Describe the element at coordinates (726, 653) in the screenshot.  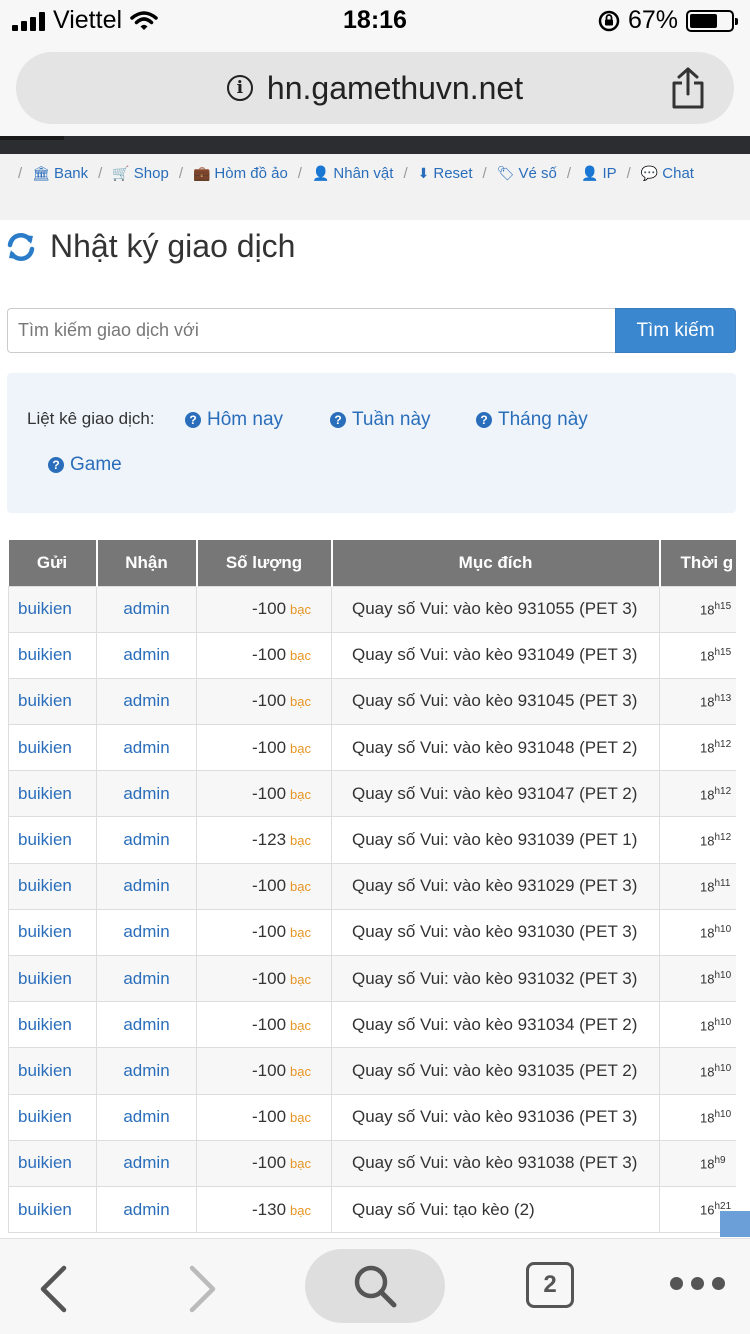
I see `time-minute: 15` at that location.